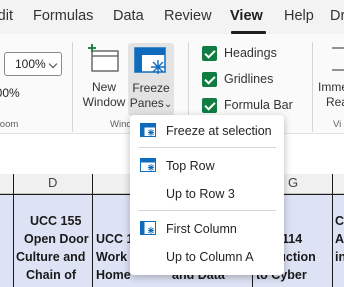 This screenshot has width=344, height=287. What do you see at coordinates (10, 93) in the screenshot?
I see `zoom-100-button: 100%` at bounding box center [10, 93].